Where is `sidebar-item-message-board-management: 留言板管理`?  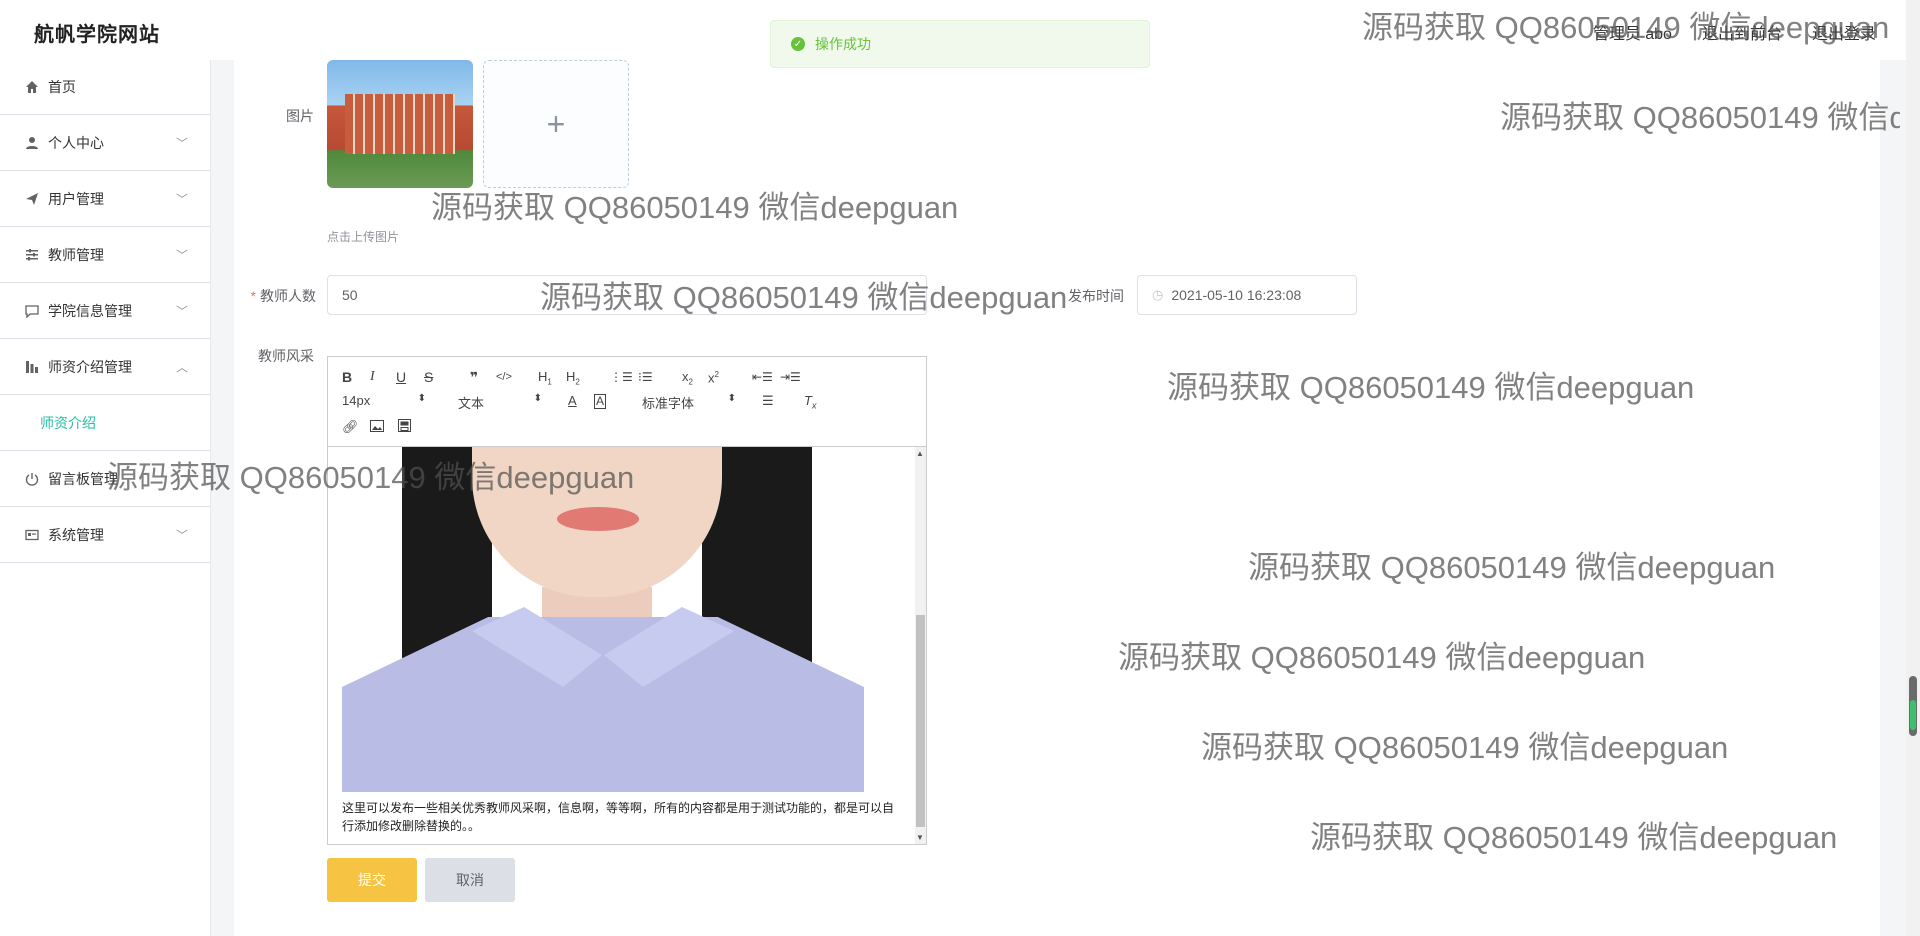
sidebar-item-message-board-management: 留言板管理 is located at coordinates (105, 479).